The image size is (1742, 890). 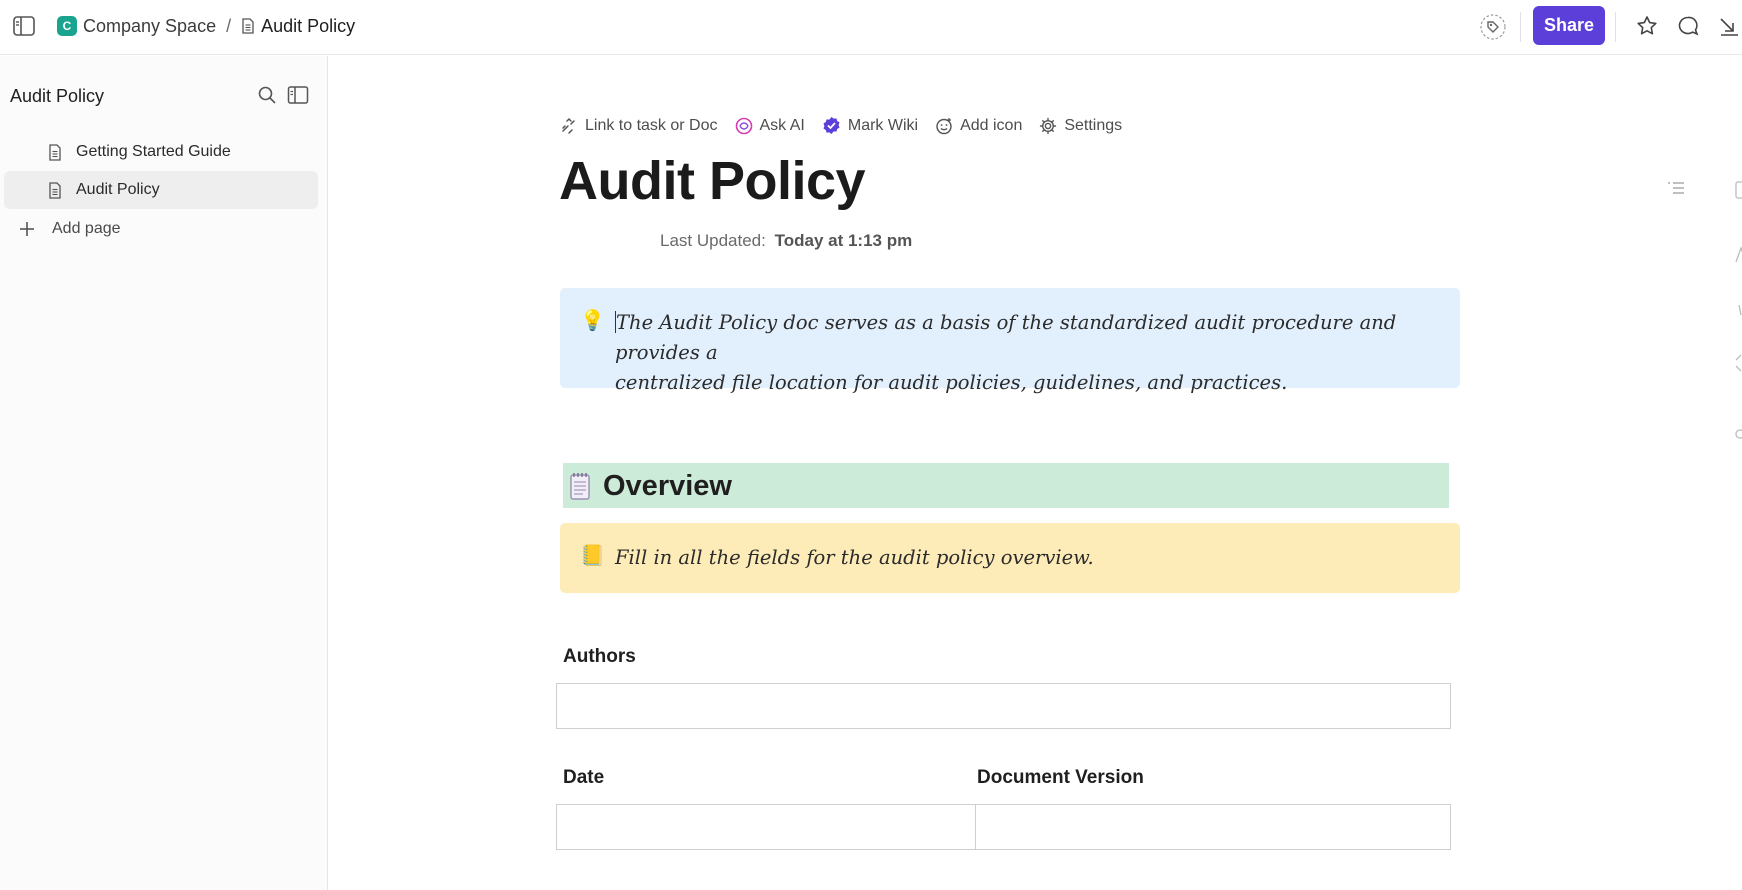 I want to click on date-field, so click(x=766, y=827).